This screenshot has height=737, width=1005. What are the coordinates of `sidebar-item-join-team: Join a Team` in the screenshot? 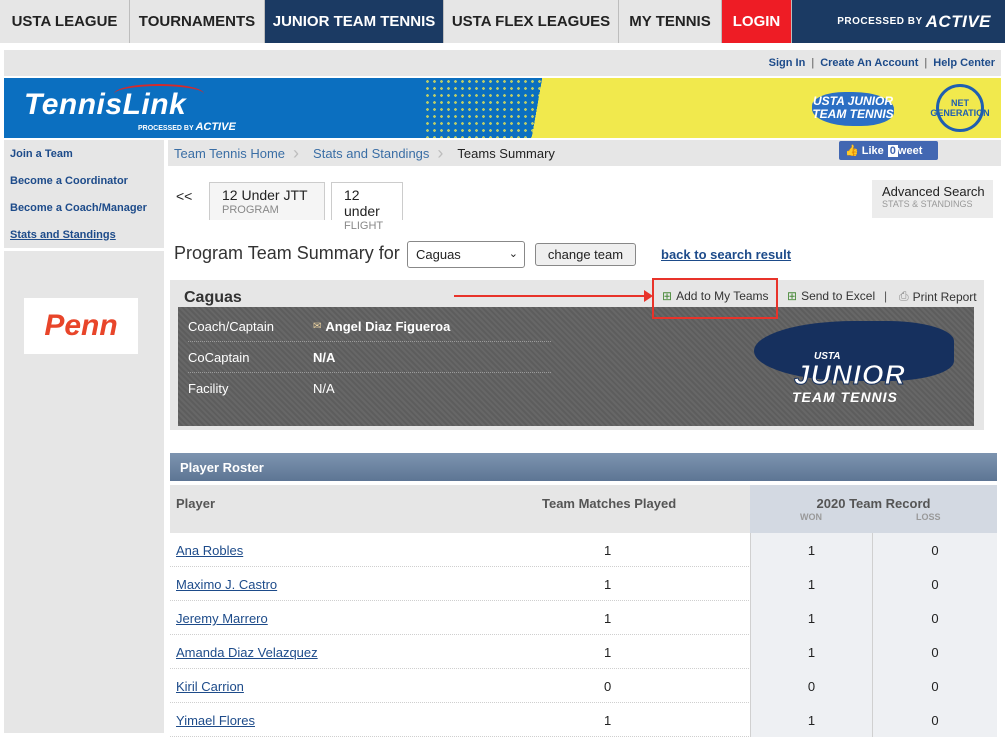 It's located at (84, 153).